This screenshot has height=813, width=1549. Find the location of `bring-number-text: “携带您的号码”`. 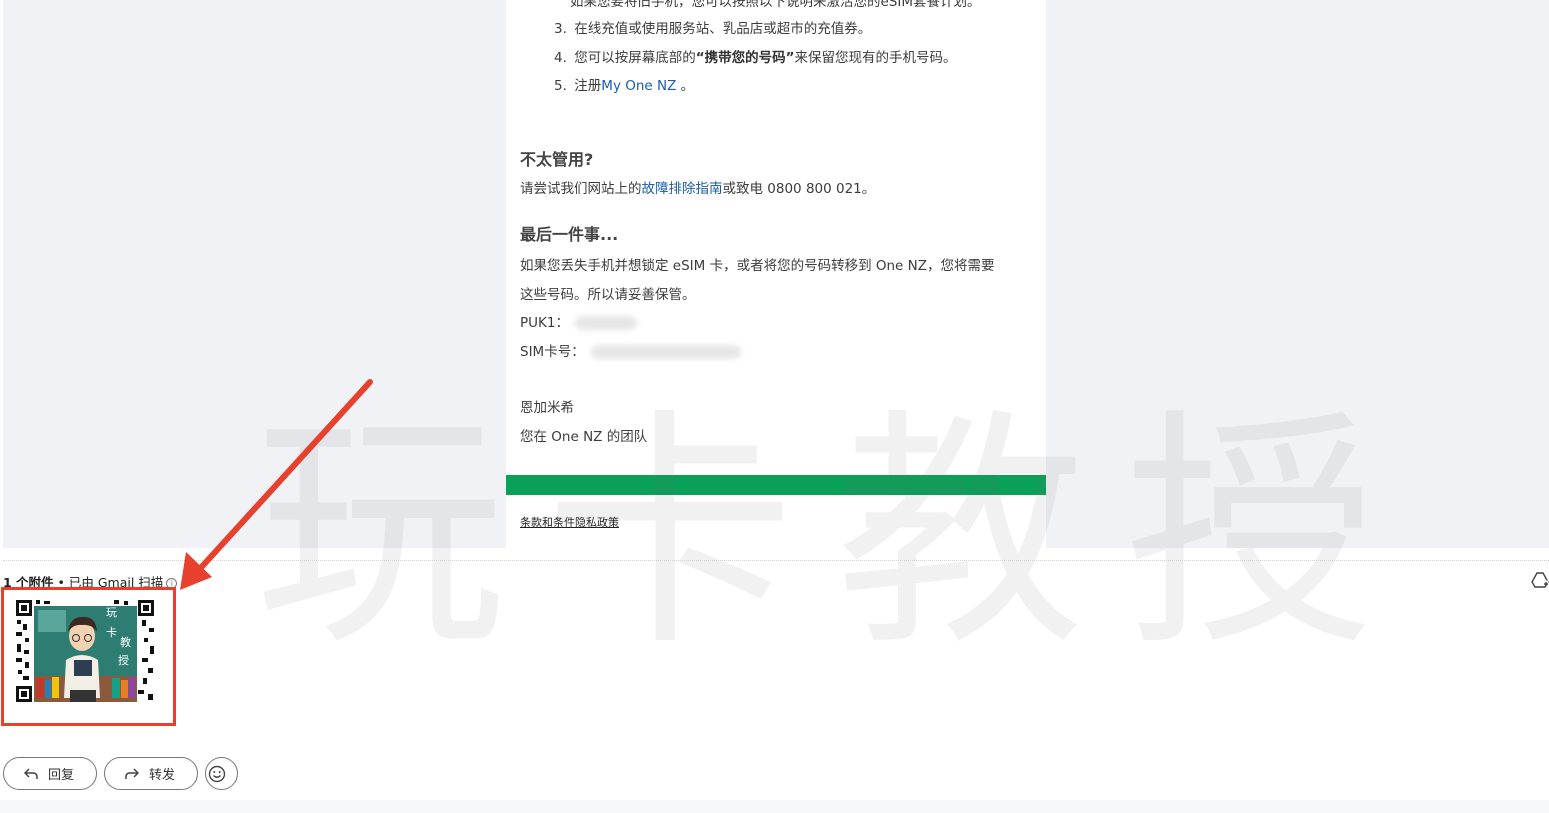

bring-number-text: “携带您的号码” is located at coordinates (745, 58).